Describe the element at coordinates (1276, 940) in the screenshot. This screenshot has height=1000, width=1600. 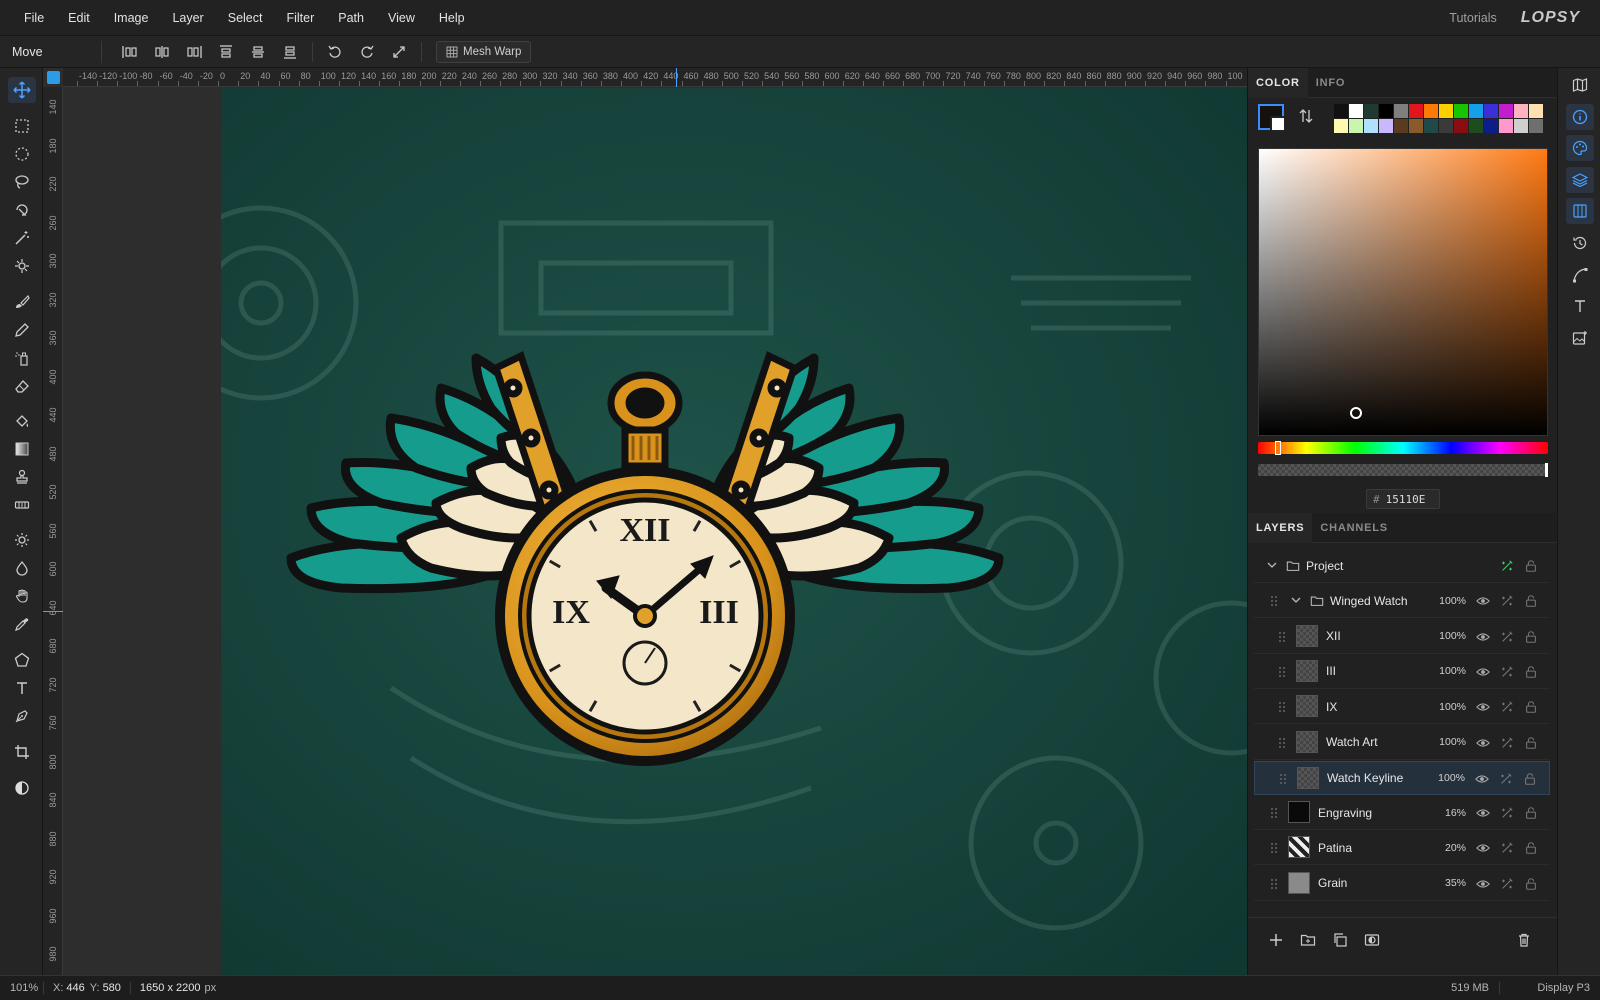
I see `add-layer-icon` at that location.